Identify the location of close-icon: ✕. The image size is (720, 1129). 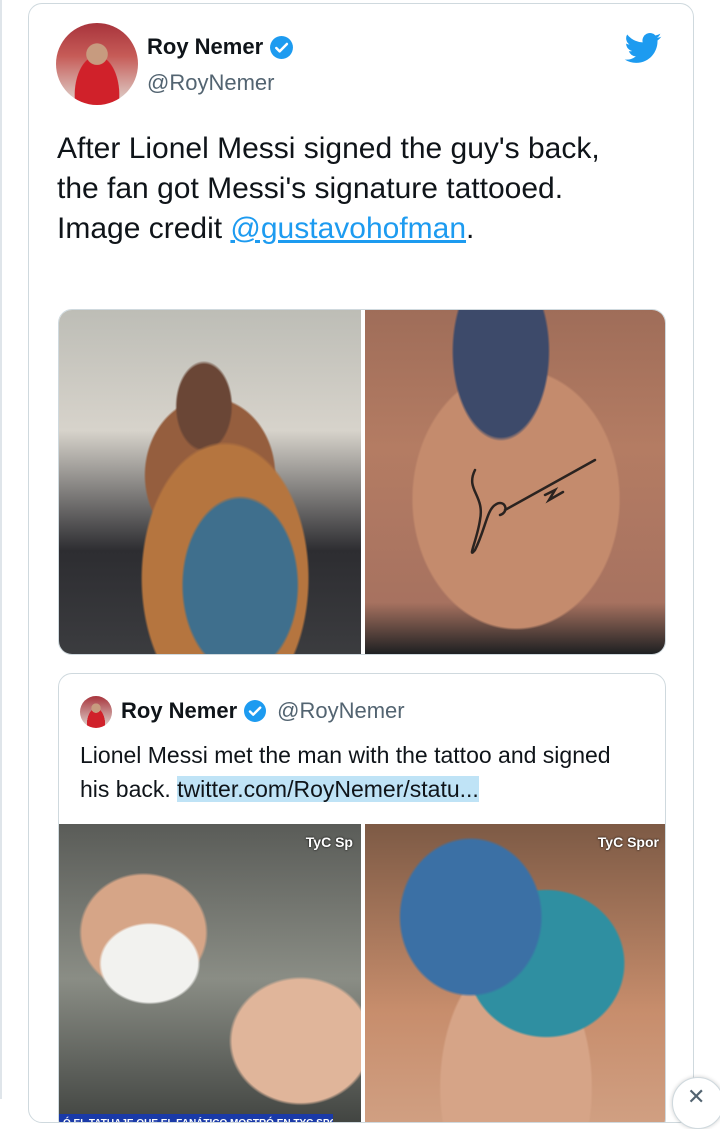
(696, 1096).